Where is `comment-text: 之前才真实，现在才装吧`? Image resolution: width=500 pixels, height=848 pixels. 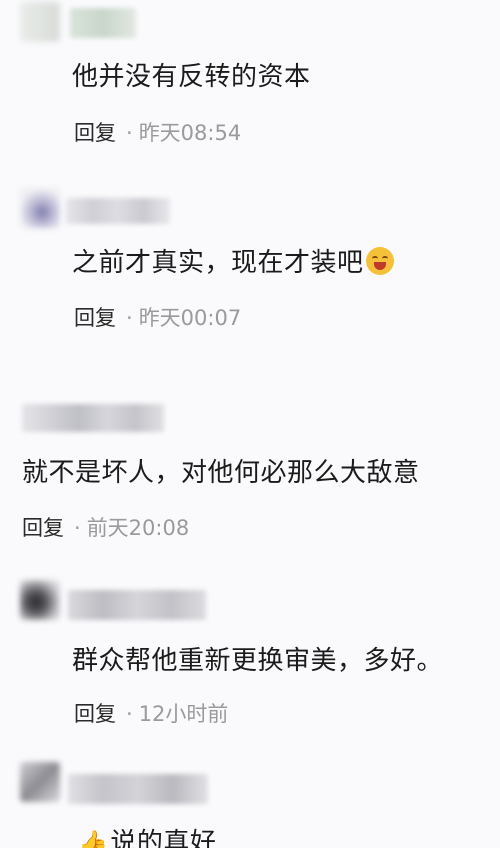
comment-text: 之前才真实，现在才装吧 is located at coordinates (233, 263).